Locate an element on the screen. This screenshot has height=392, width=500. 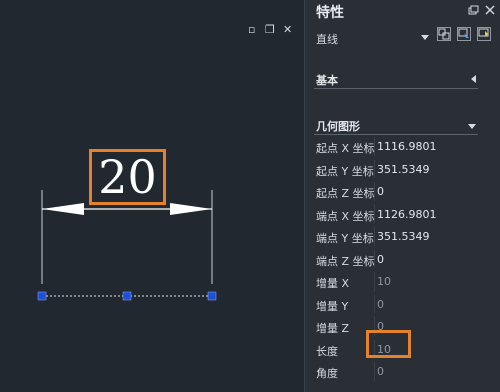
prop-start-z: 起点 Z 坐标 0 is located at coordinates (394, 191).